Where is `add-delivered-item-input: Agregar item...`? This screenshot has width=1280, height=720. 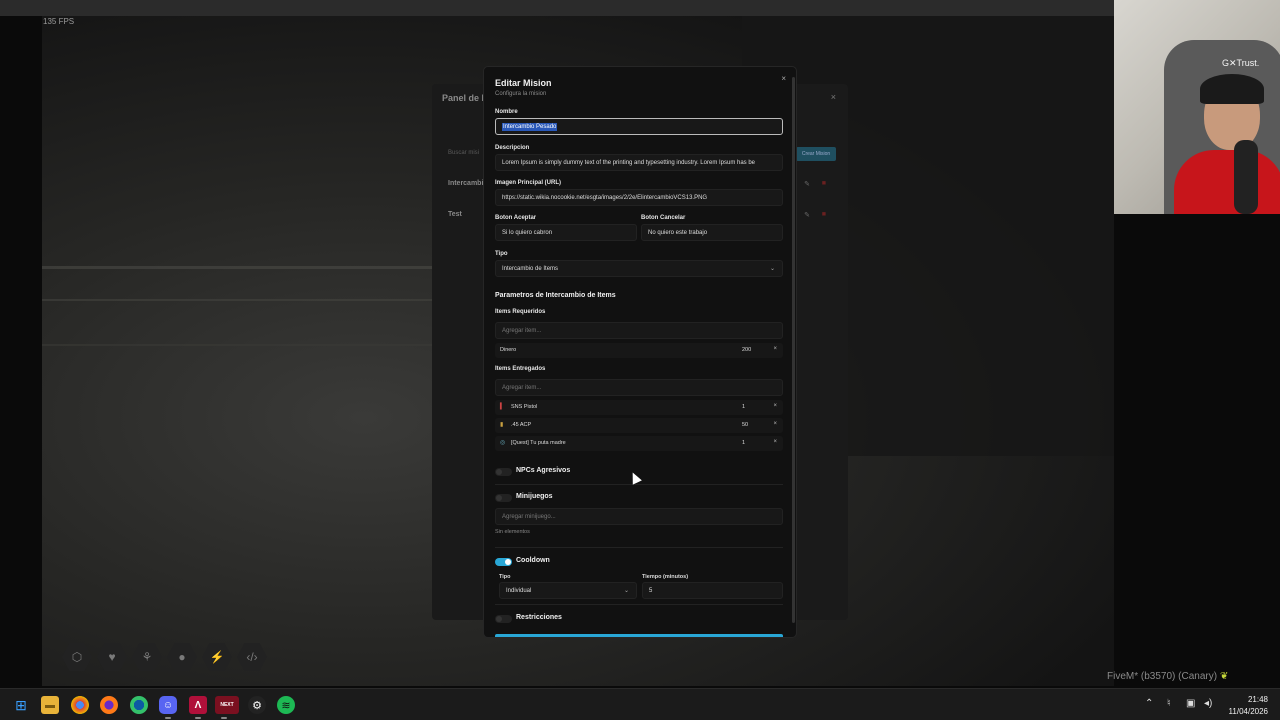
add-delivered-item-input: Agregar item... is located at coordinates (639, 387).